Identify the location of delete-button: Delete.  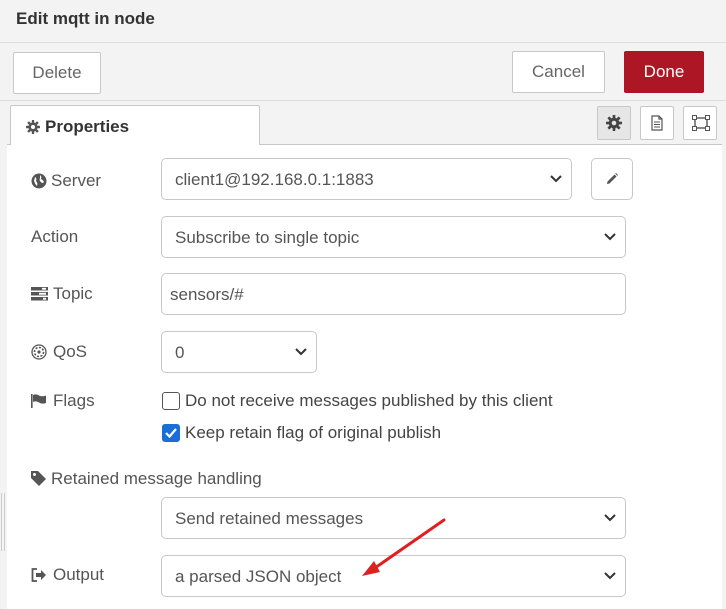
(57, 73).